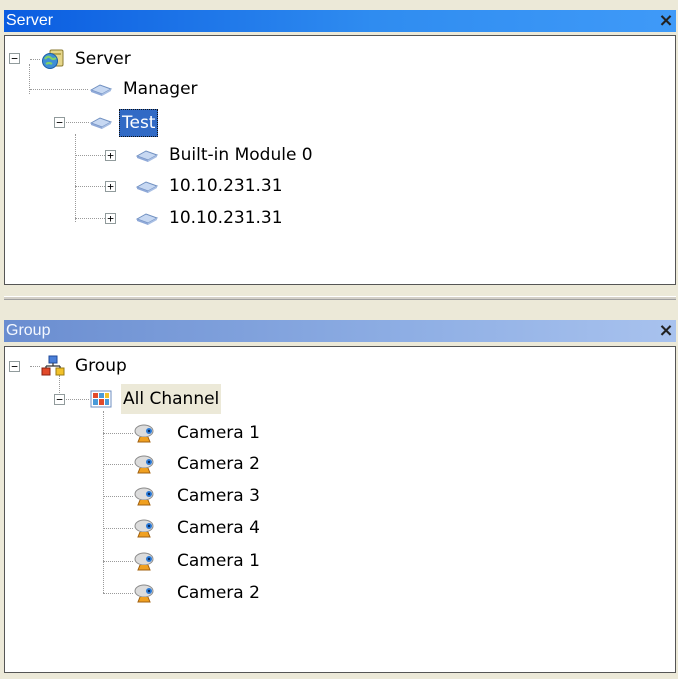  What do you see at coordinates (101, 399) in the screenshot?
I see `channel-grid-icon` at bounding box center [101, 399].